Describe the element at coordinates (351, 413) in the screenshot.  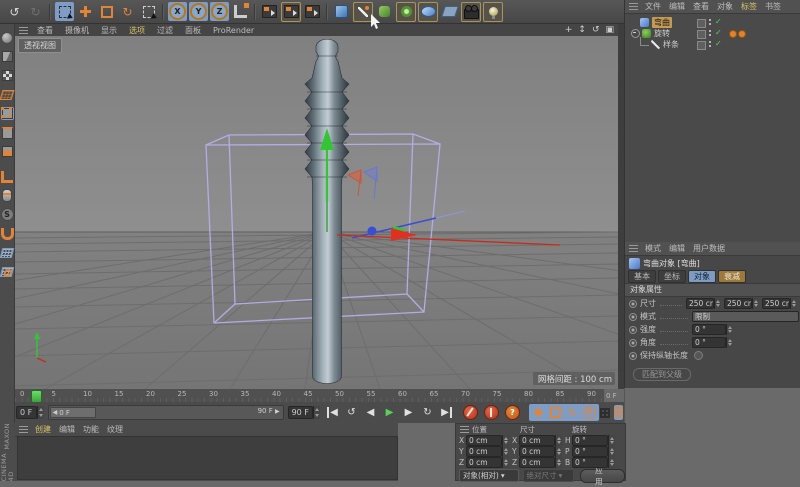
I see `play-backward-button: ↺` at that location.